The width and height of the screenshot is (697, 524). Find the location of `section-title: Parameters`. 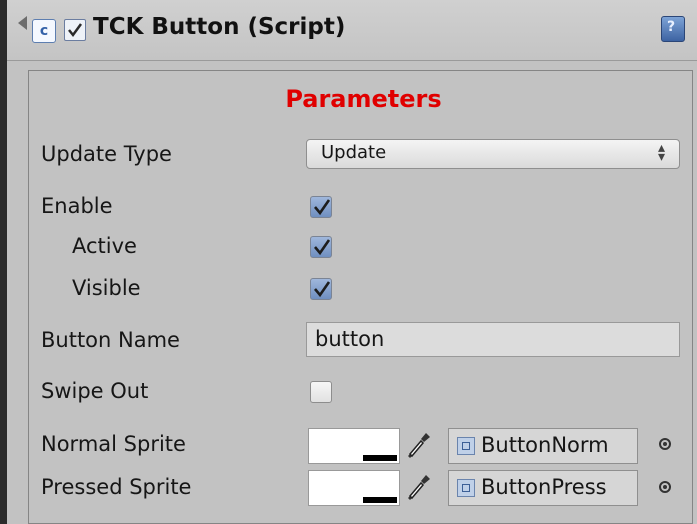

section-title: Parameters is located at coordinates (363, 99).